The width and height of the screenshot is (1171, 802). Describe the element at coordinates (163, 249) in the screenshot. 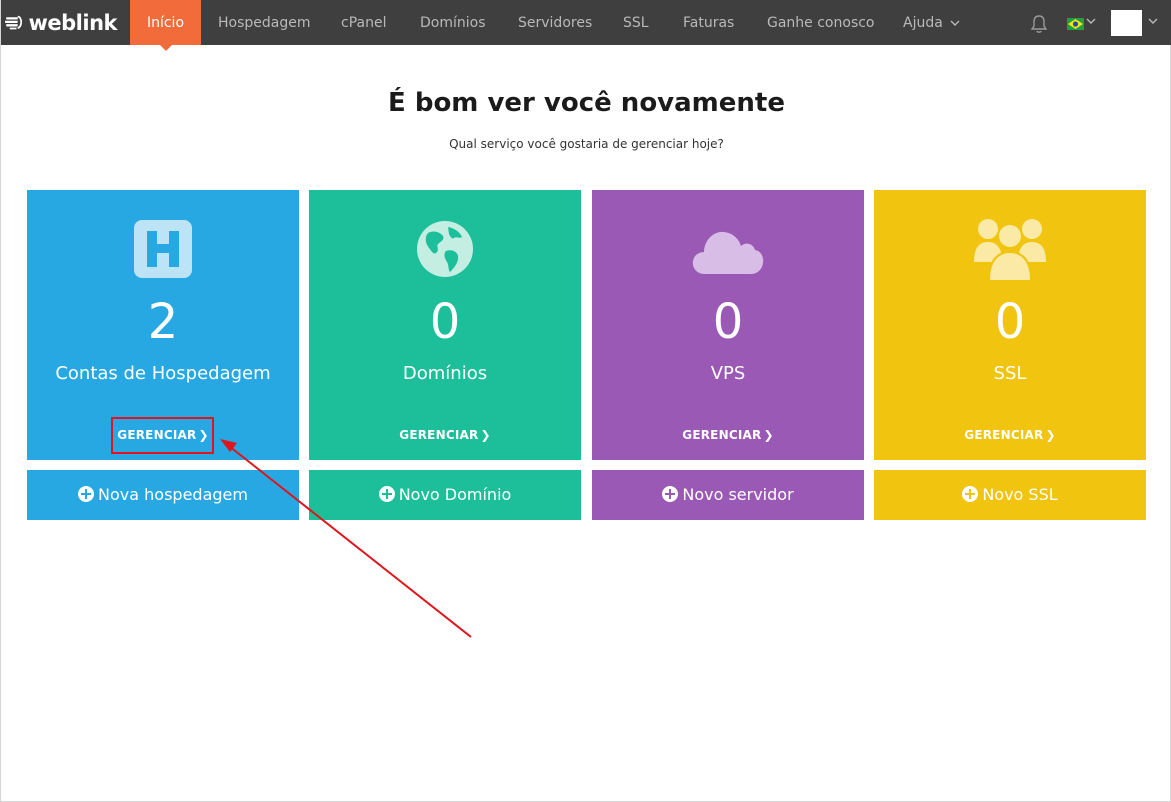

I see `hosting-h-icon` at that location.